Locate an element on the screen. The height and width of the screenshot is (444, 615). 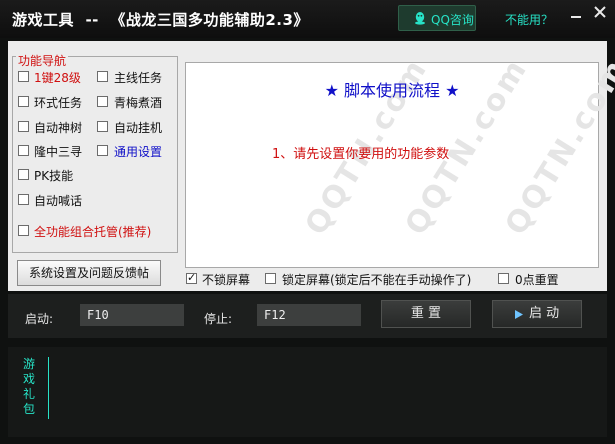
label-pk-skill: PK技能 is located at coordinates (53, 175).